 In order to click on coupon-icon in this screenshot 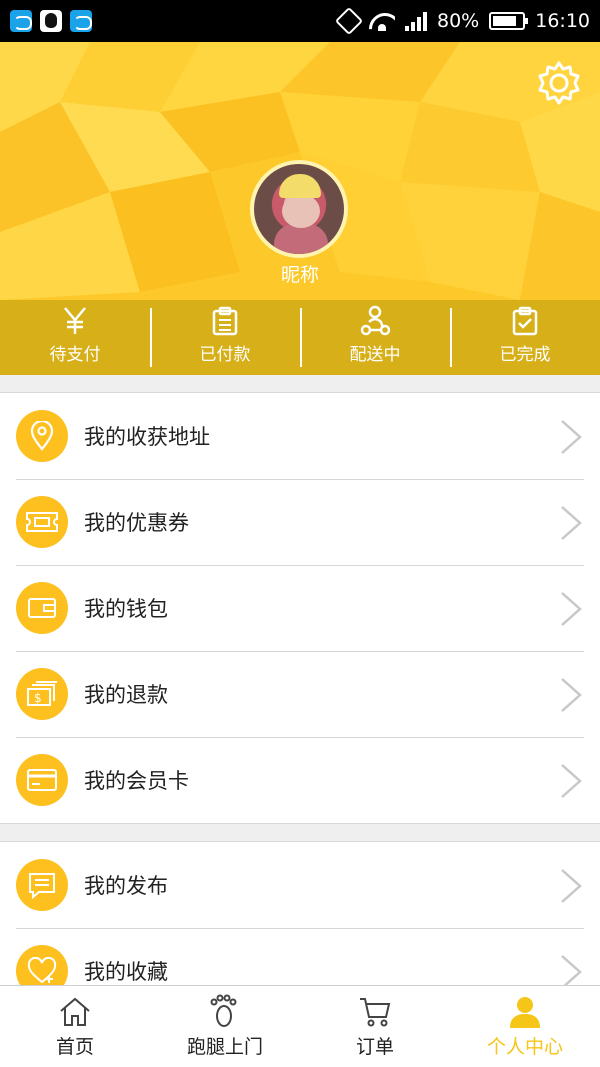, I will do `click(42, 522)`.